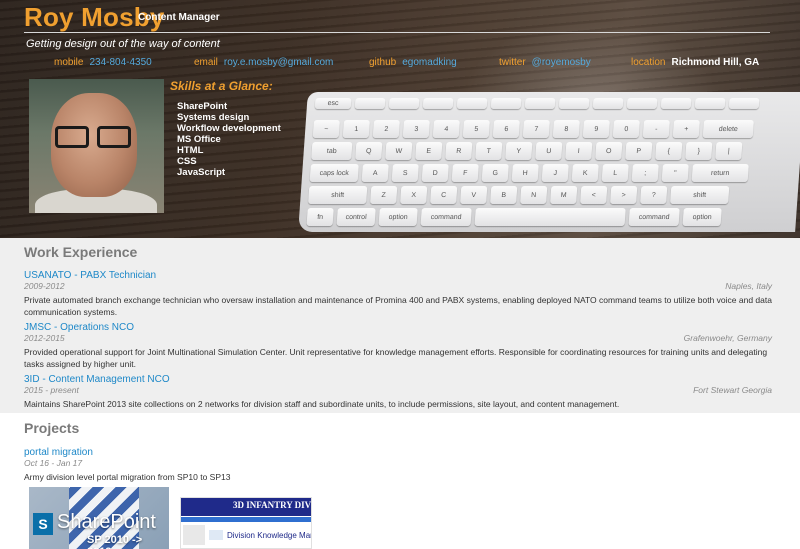 This screenshot has height=549, width=800. What do you see at coordinates (702, 217) in the screenshot?
I see `keyboard-key: option` at bounding box center [702, 217].